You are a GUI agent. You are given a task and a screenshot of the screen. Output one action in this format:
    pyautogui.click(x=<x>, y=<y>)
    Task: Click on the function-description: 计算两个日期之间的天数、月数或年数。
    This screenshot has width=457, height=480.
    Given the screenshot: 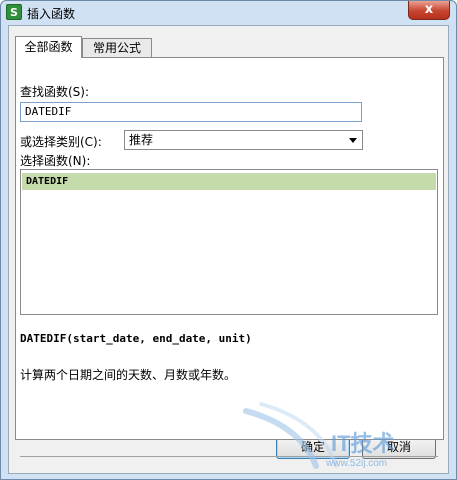 What is the action you would take?
    pyautogui.click(x=128, y=375)
    